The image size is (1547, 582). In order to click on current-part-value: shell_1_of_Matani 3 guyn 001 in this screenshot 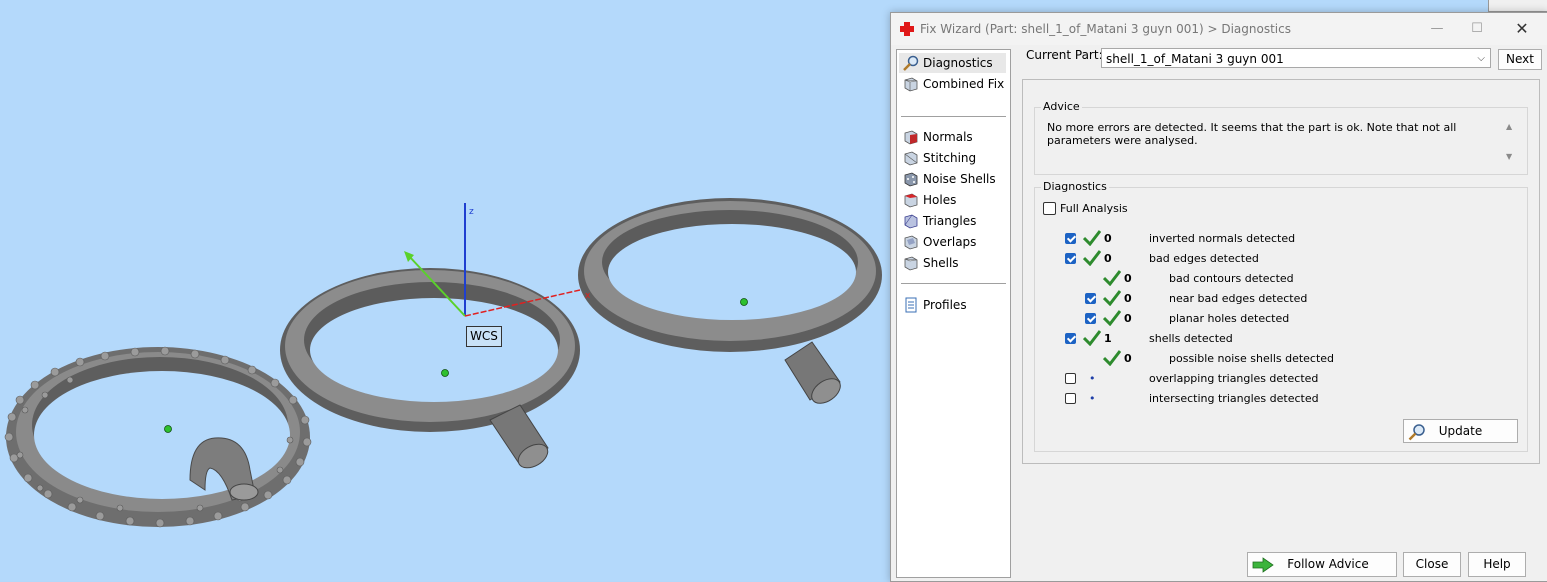, I will do `click(1195, 59)`.